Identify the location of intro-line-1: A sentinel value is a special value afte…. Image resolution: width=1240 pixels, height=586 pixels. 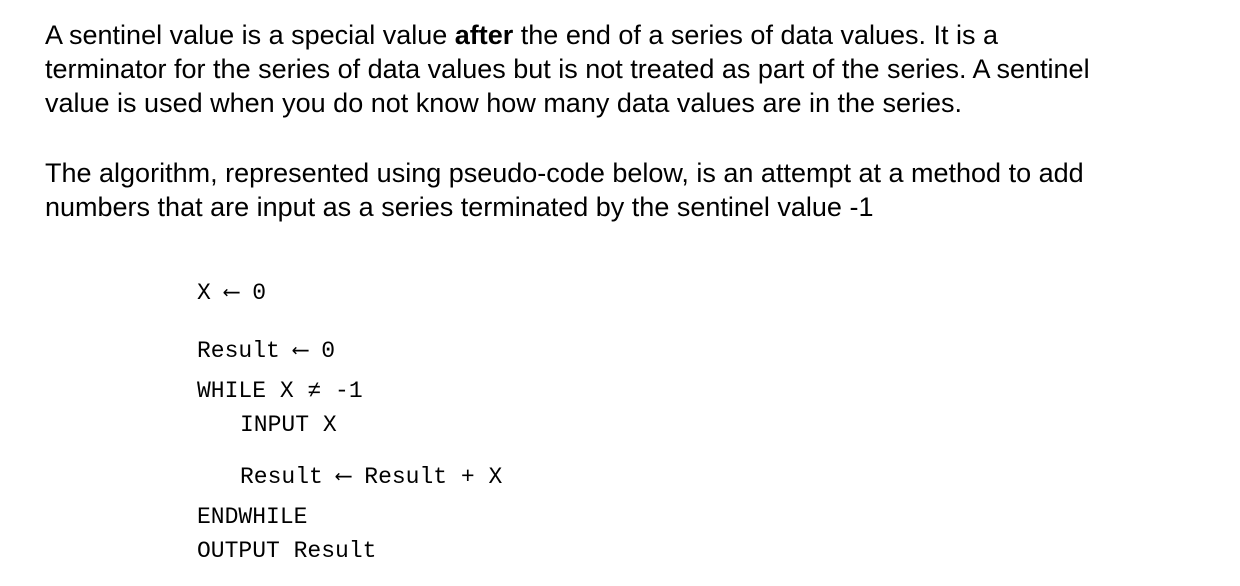
(625, 35).